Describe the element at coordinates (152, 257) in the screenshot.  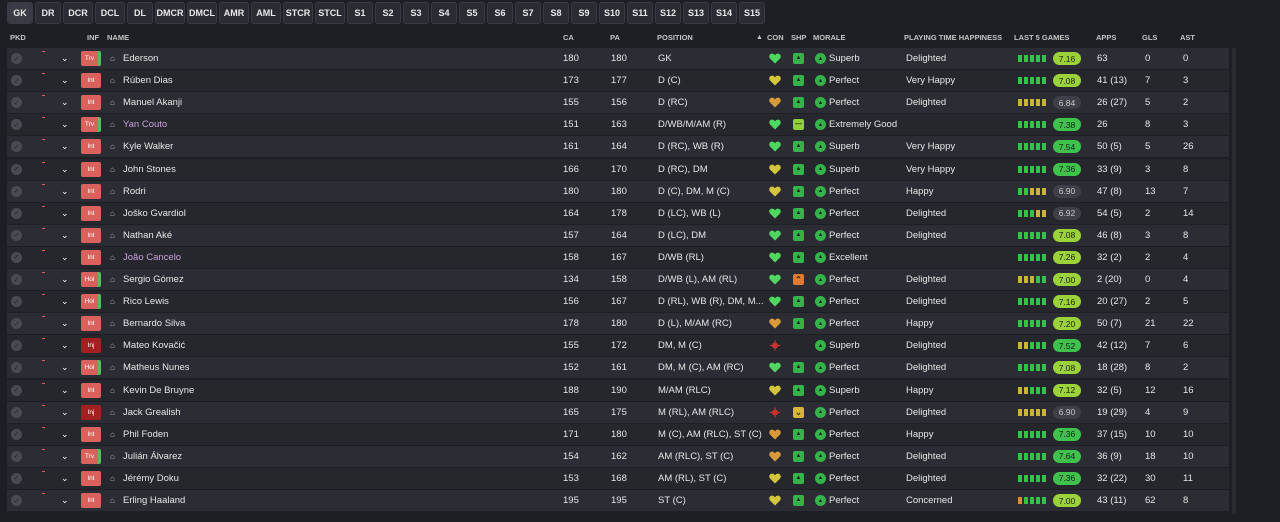
I see `player-name: João Cancelo` at that location.